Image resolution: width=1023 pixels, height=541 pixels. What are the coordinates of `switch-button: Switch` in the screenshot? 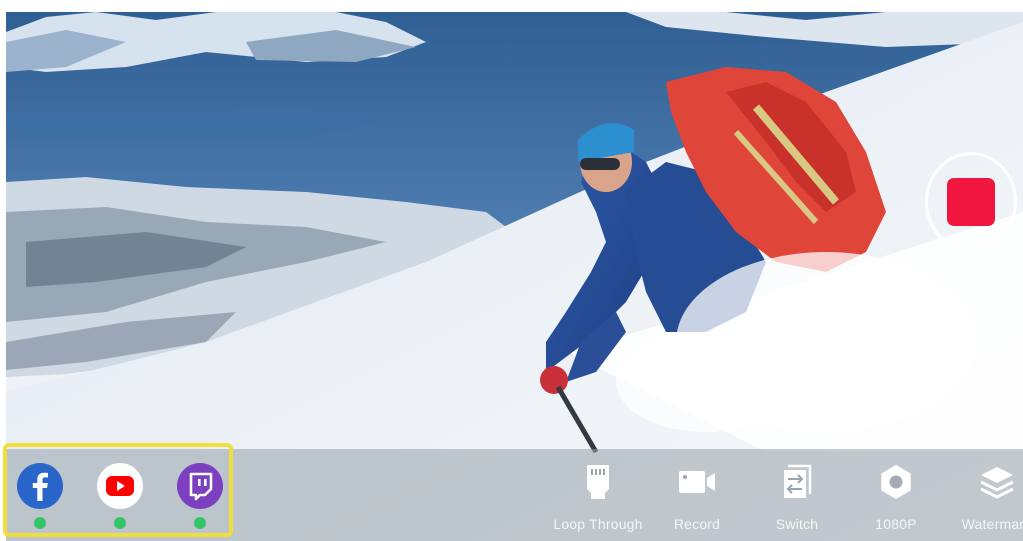 It's located at (797, 501).